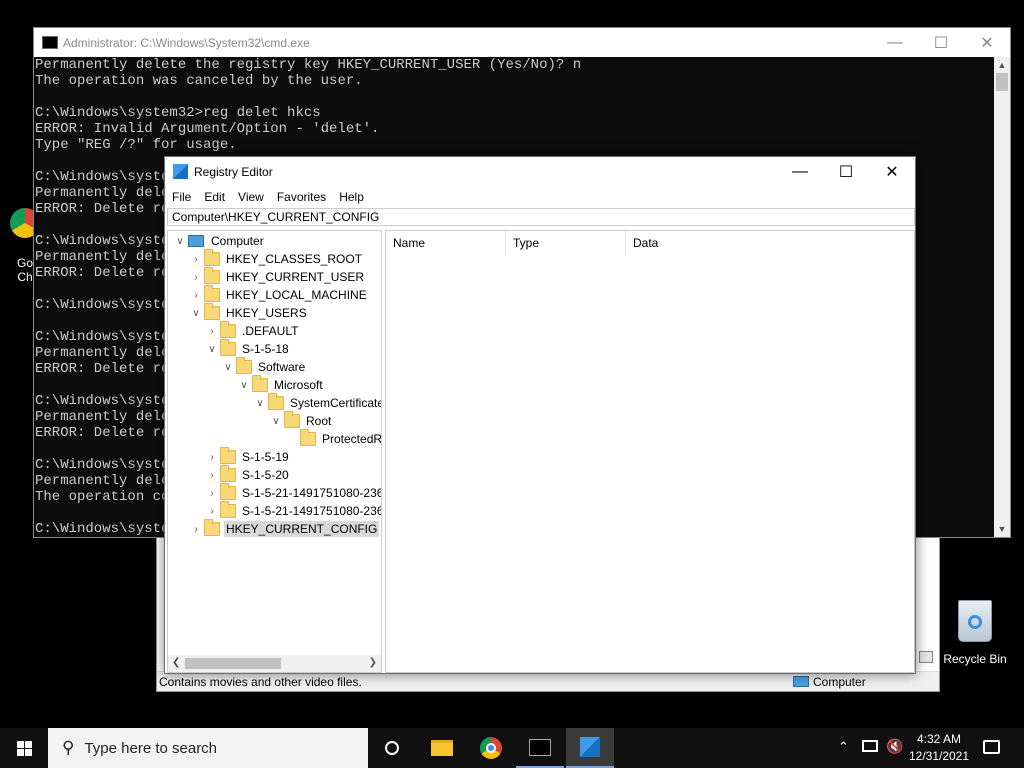 The width and height of the screenshot is (1024, 768). Describe the element at coordinates (251, 197) in the screenshot. I see `menu-view: View` at that location.